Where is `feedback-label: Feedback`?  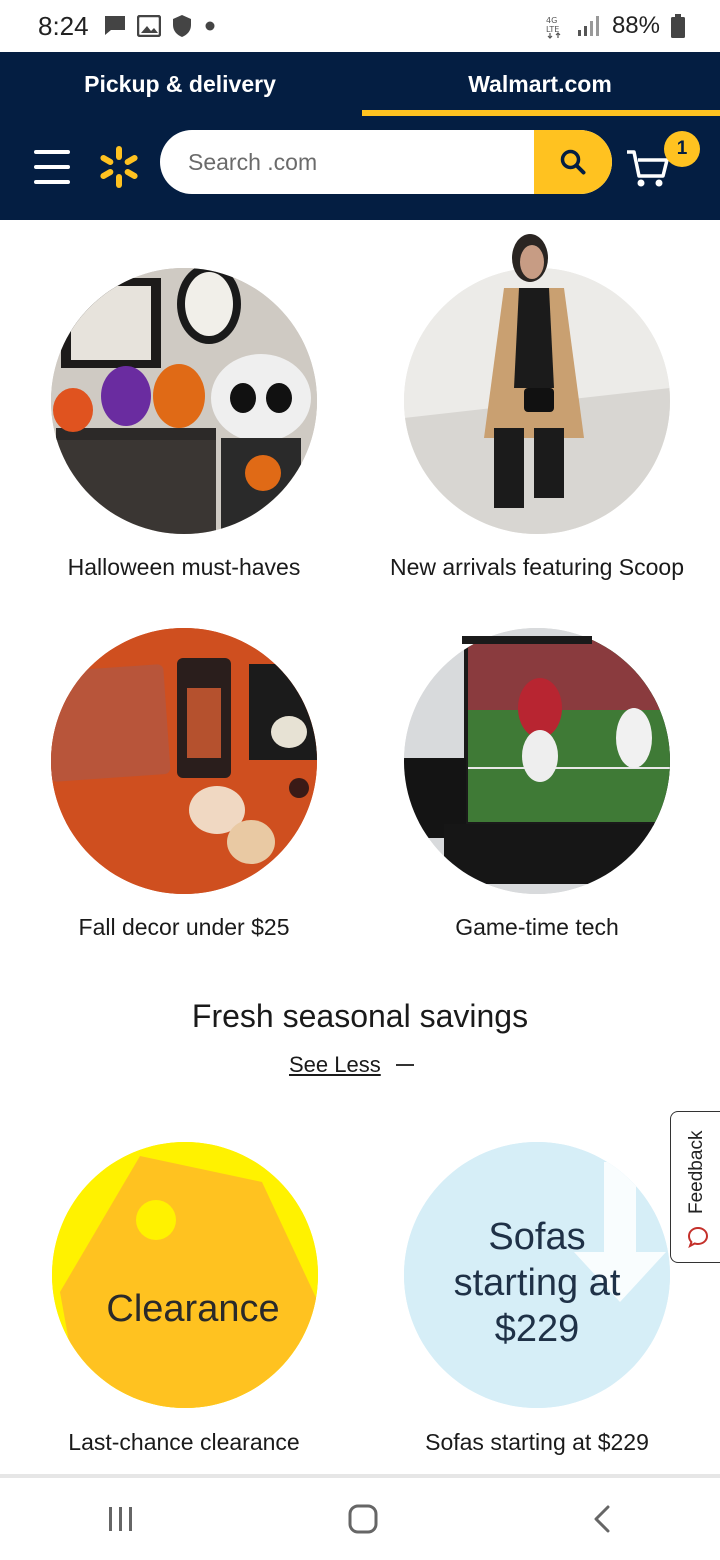
feedback-label: Feedback is located at coordinates (696, 1172).